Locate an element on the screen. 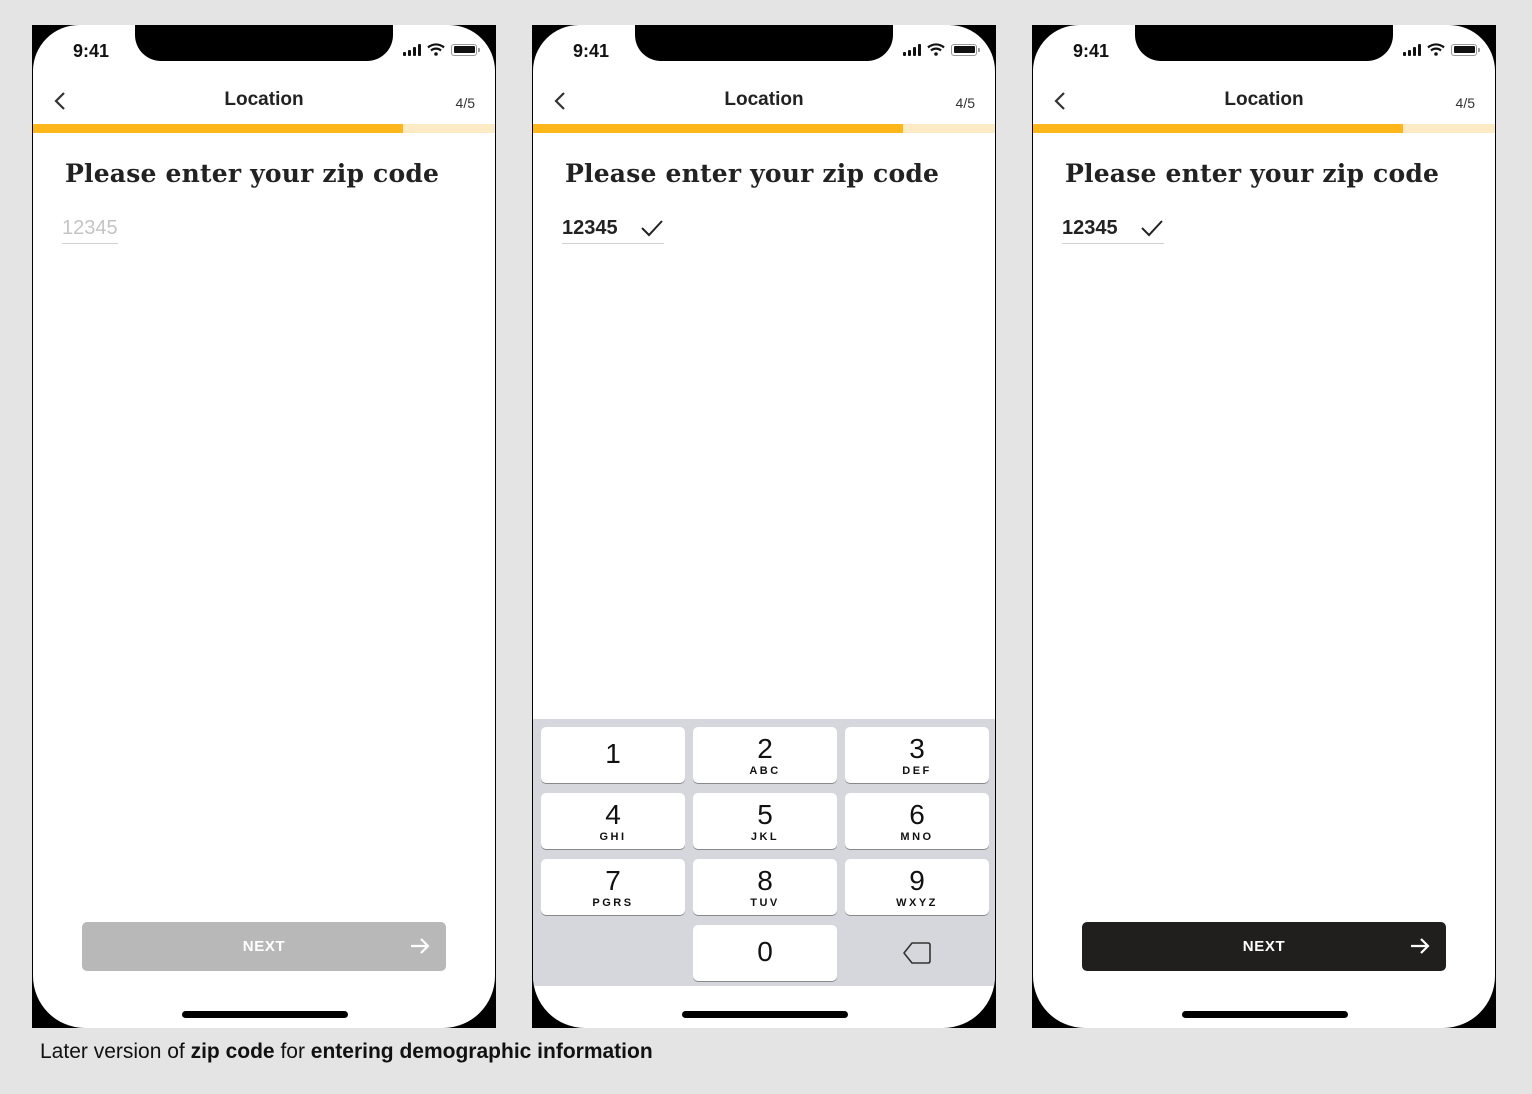  key-7: 7 PGRS is located at coordinates (613, 887).